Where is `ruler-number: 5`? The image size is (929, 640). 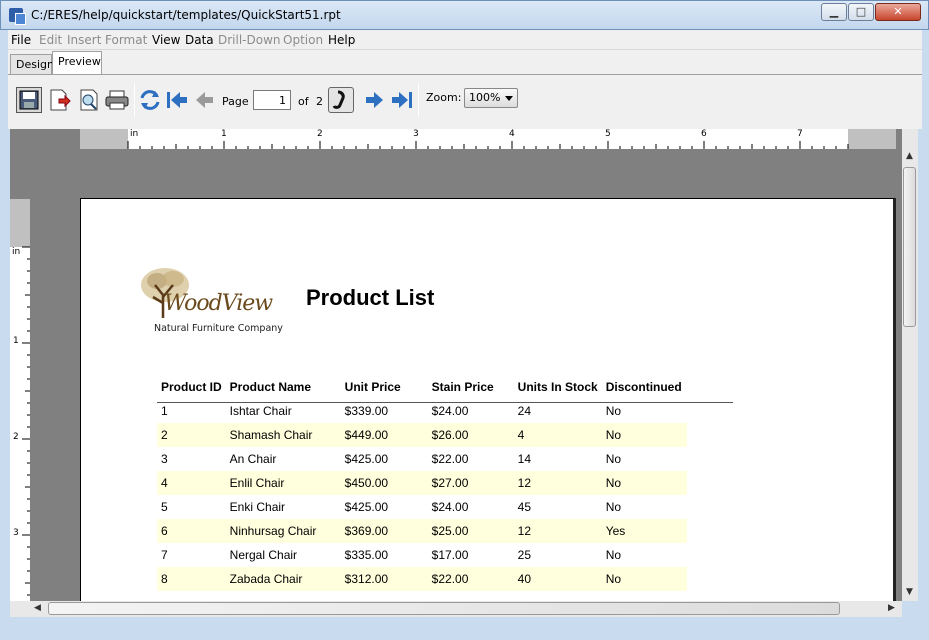
ruler-number: 5 is located at coordinates (608, 134).